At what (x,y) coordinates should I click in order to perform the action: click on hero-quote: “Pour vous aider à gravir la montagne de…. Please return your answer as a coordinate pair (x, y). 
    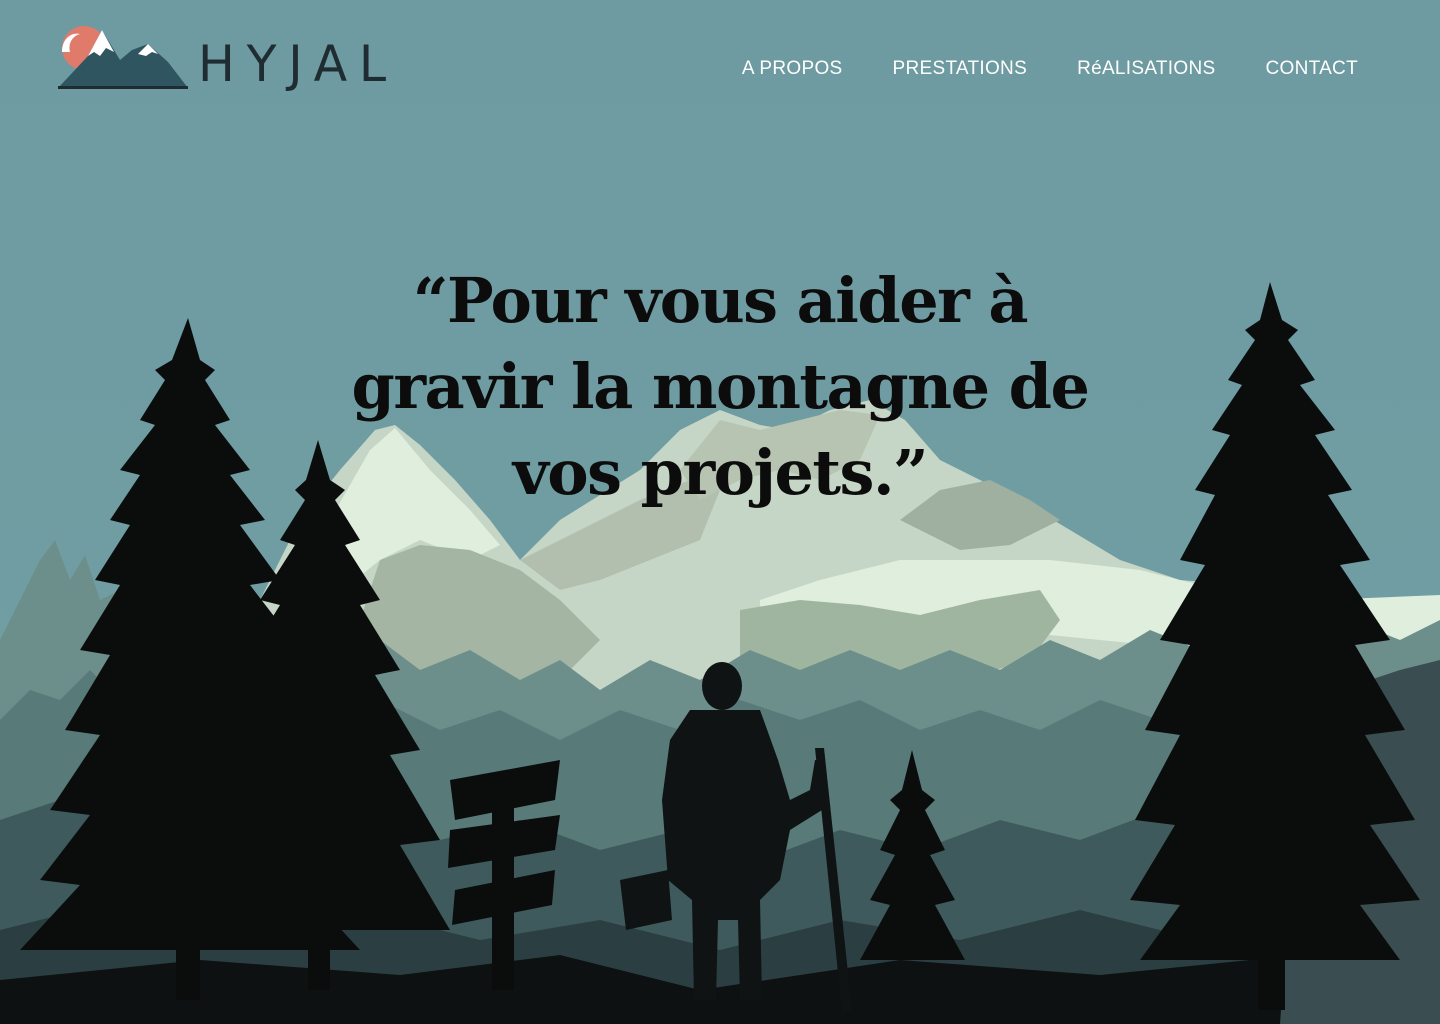
    Looking at the image, I should click on (720, 386).